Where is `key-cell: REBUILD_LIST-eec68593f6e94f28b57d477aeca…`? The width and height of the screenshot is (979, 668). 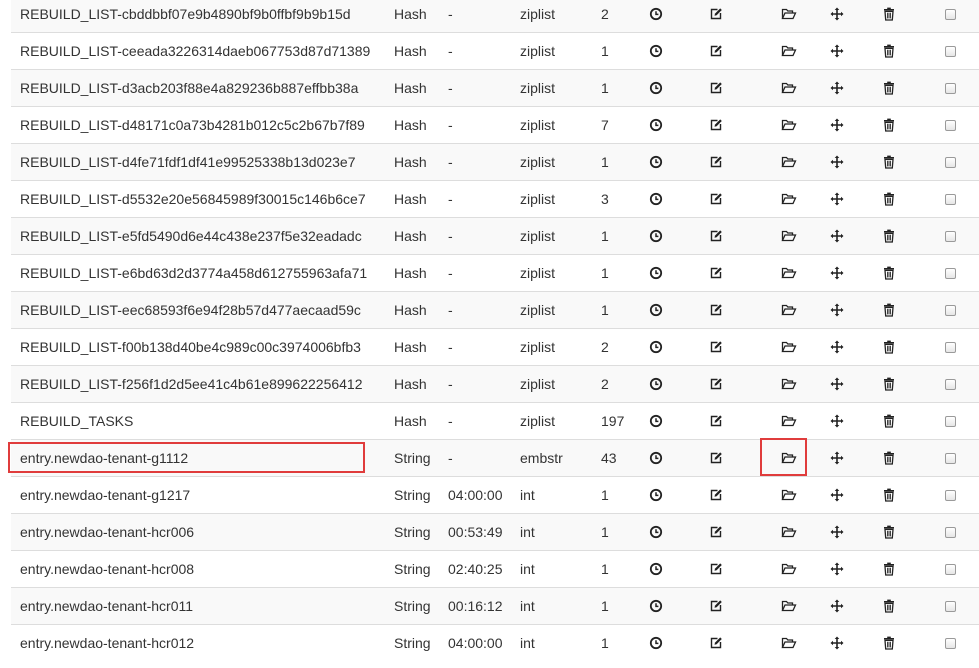 key-cell: REBUILD_LIST-eec68593f6e94f28b57d477aeca… is located at coordinates (190, 310).